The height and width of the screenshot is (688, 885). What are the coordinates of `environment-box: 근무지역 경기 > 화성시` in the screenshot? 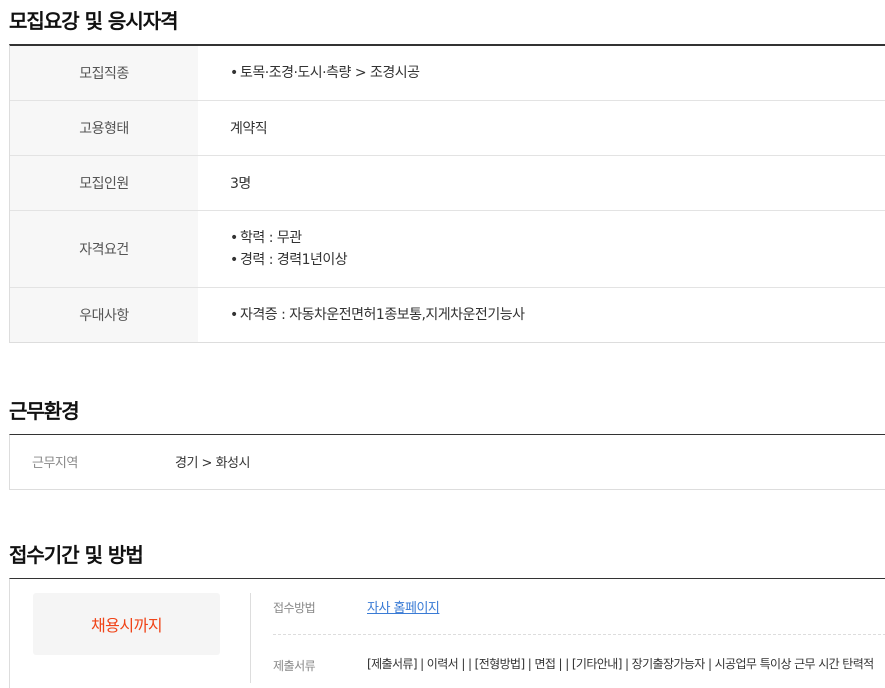 It's located at (447, 462).